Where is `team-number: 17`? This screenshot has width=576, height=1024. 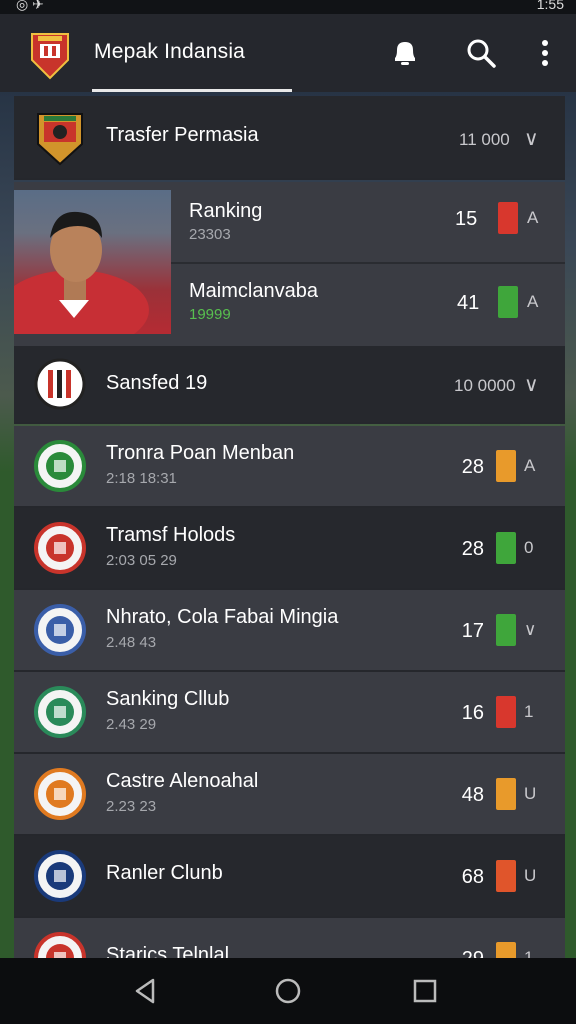
team-number: 17 is located at coordinates (472, 631).